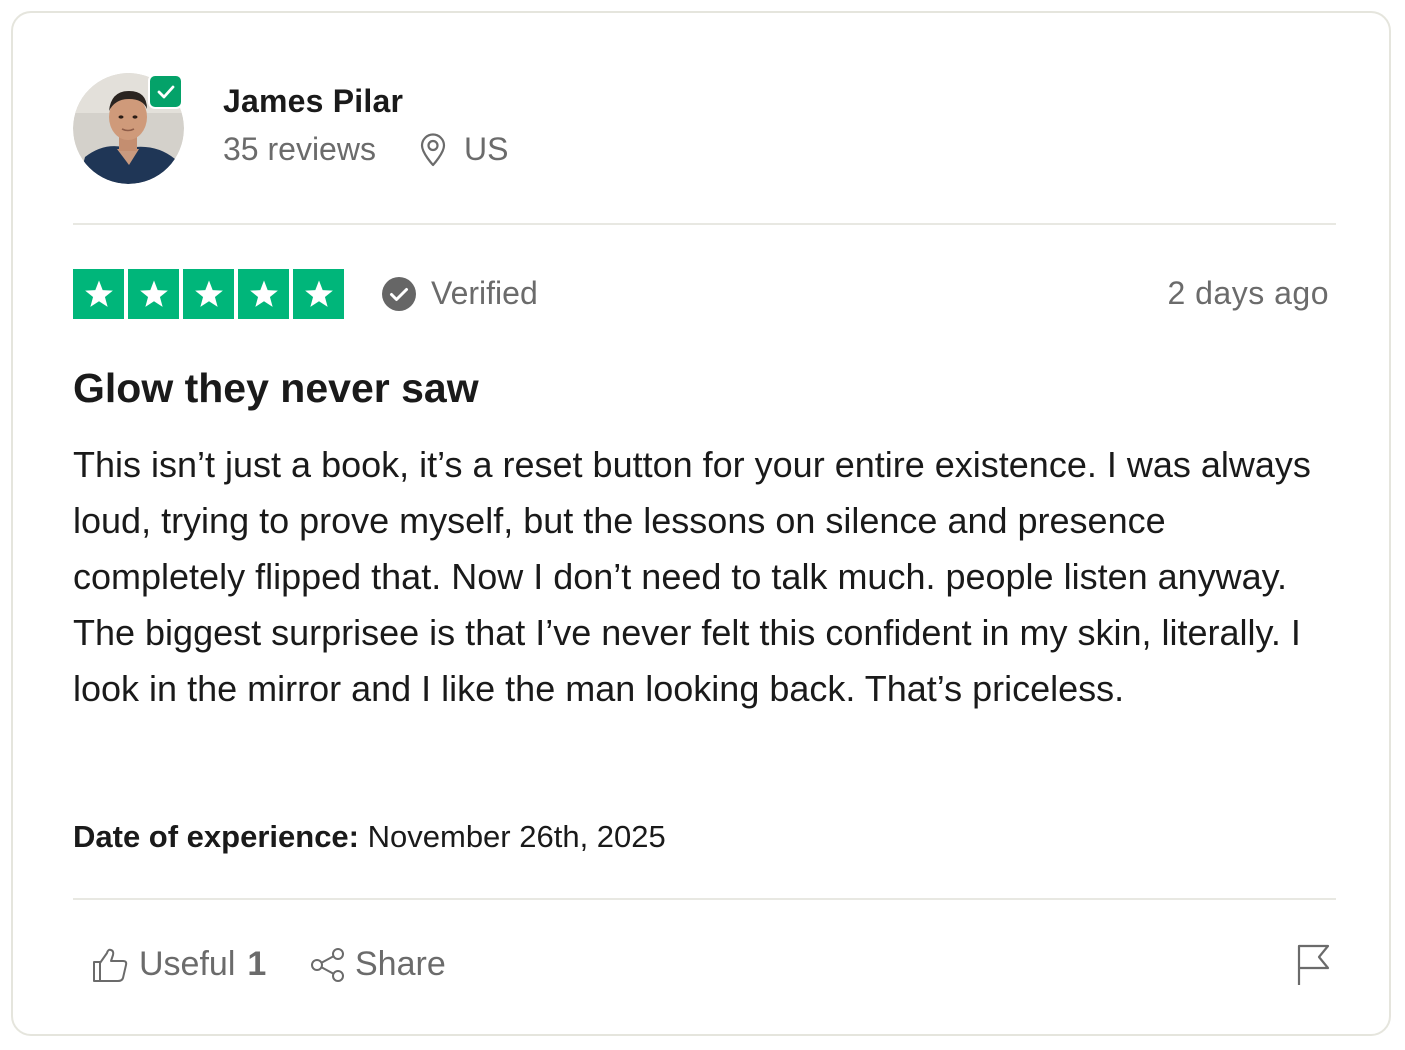 Image resolution: width=1405 pixels, height=1050 pixels. What do you see at coordinates (313, 101) in the screenshot?
I see `reviewer-name: James Pilar` at bounding box center [313, 101].